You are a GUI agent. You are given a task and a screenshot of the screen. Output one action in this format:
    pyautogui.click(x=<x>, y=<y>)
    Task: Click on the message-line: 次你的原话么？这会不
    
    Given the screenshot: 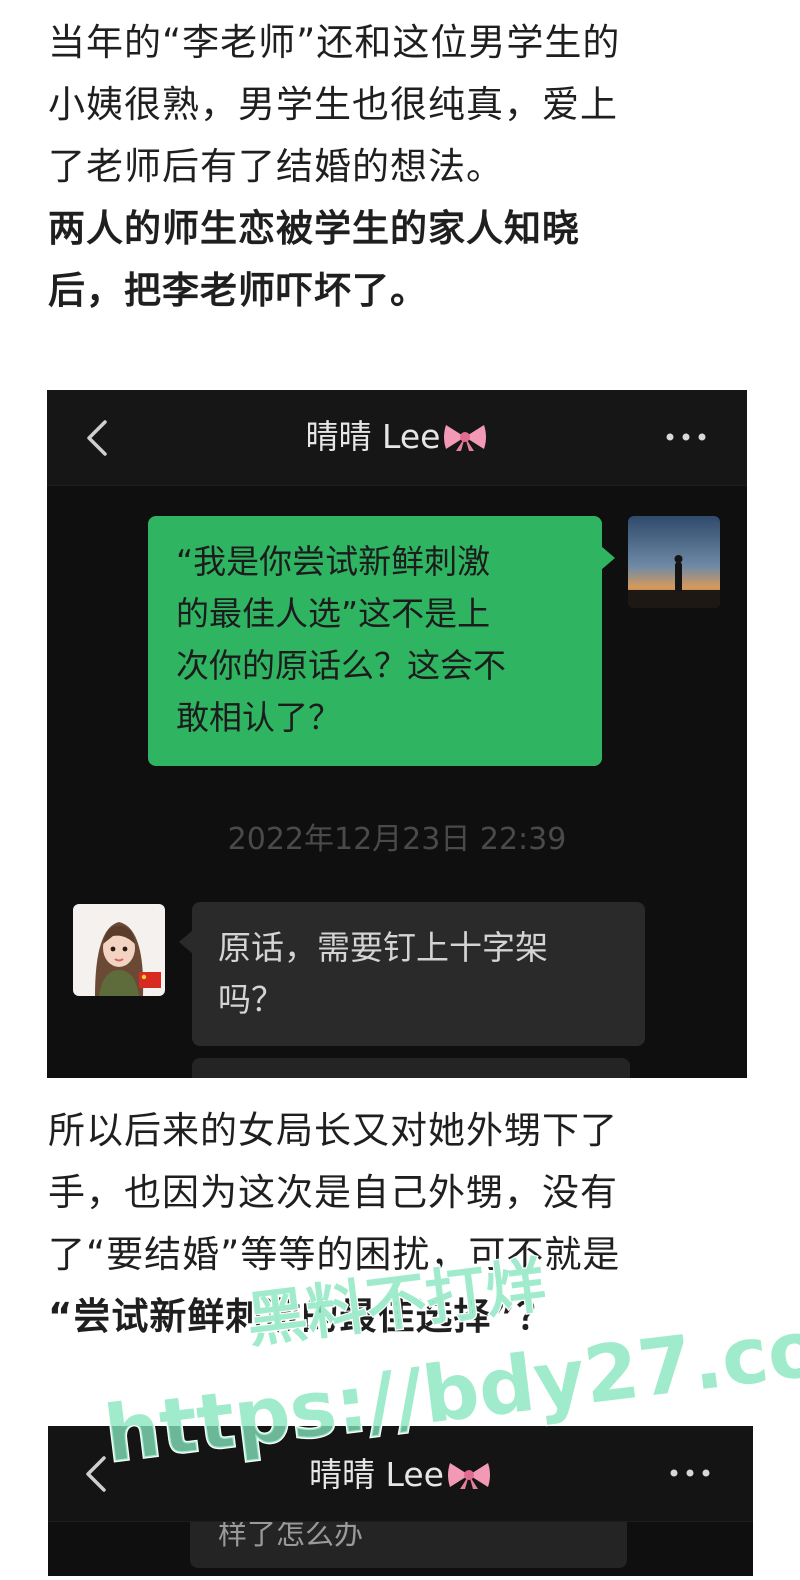 What is the action you would take?
    pyautogui.click(x=341, y=665)
    